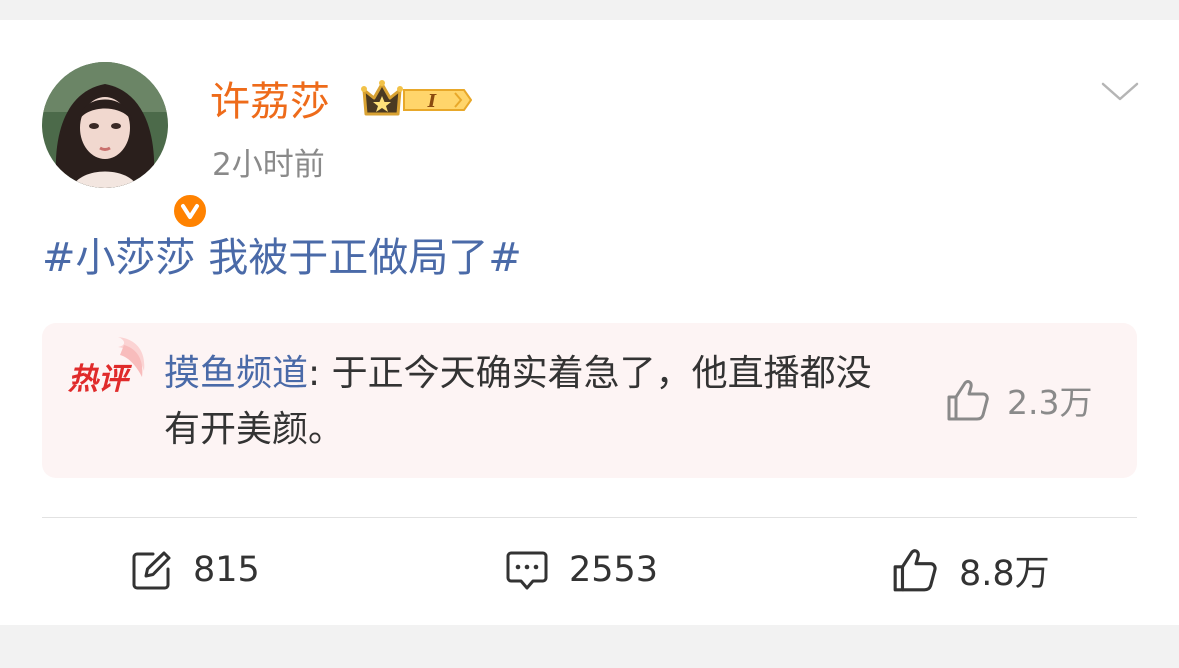 Image resolution: width=1179 pixels, height=668 pixels. I want to click on comment-button: 2553, so click(581, 570).